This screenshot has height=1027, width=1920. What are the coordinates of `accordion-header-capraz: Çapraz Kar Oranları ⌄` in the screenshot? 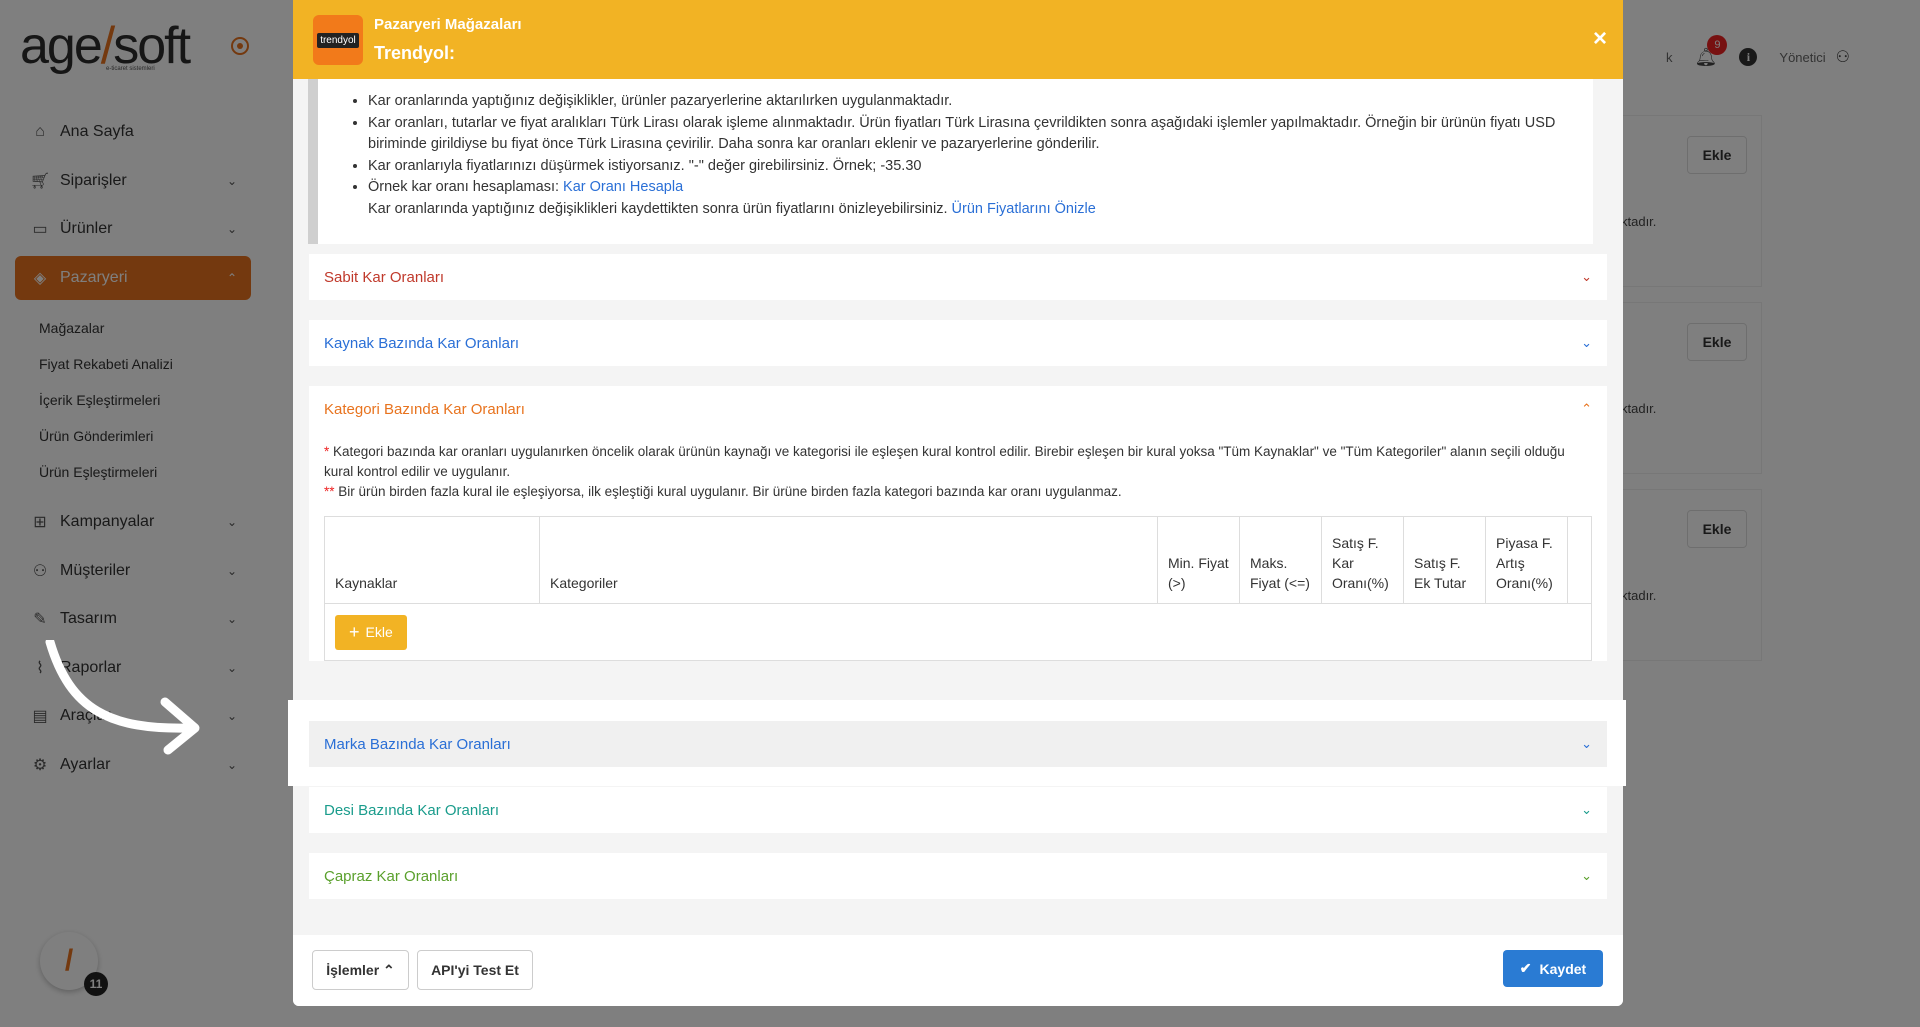 It's located at (958, 876).